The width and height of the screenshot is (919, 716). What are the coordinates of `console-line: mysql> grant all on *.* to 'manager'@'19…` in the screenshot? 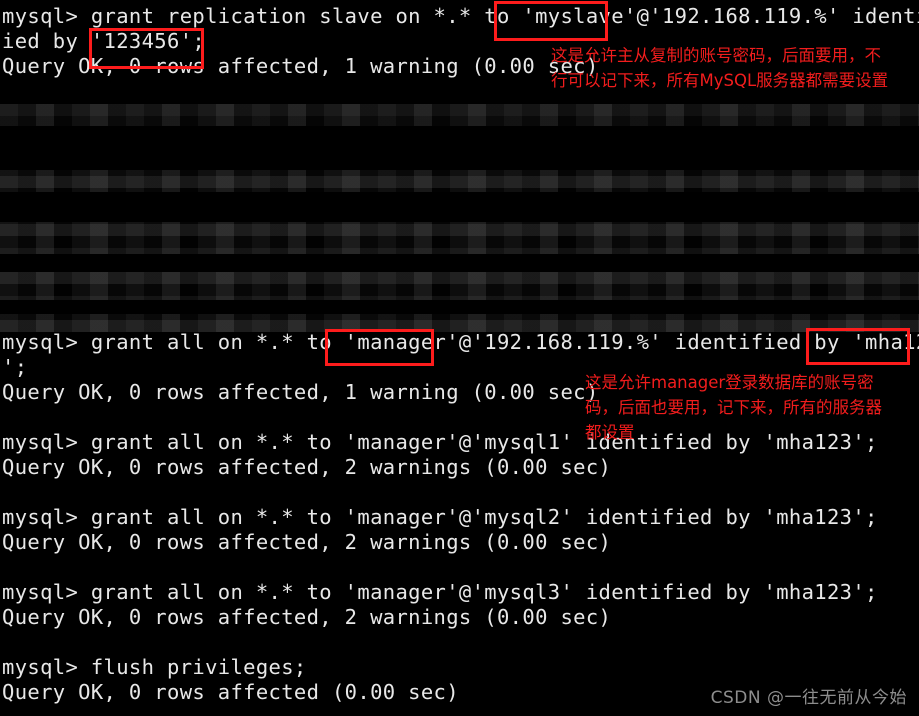 It's located at (460, 342).